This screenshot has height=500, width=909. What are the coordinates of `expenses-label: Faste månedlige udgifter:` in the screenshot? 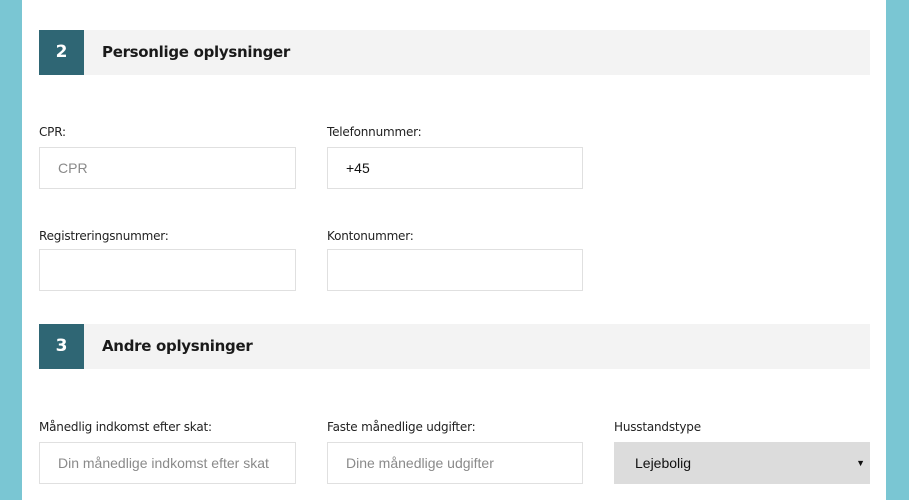 It's located at (401, 427).